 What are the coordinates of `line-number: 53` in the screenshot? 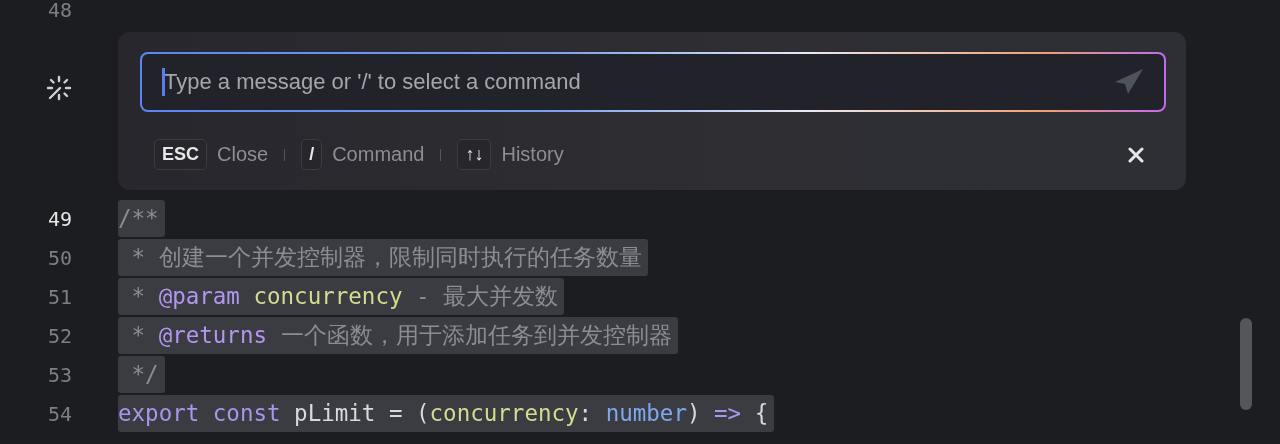 It's located at (59, 374).